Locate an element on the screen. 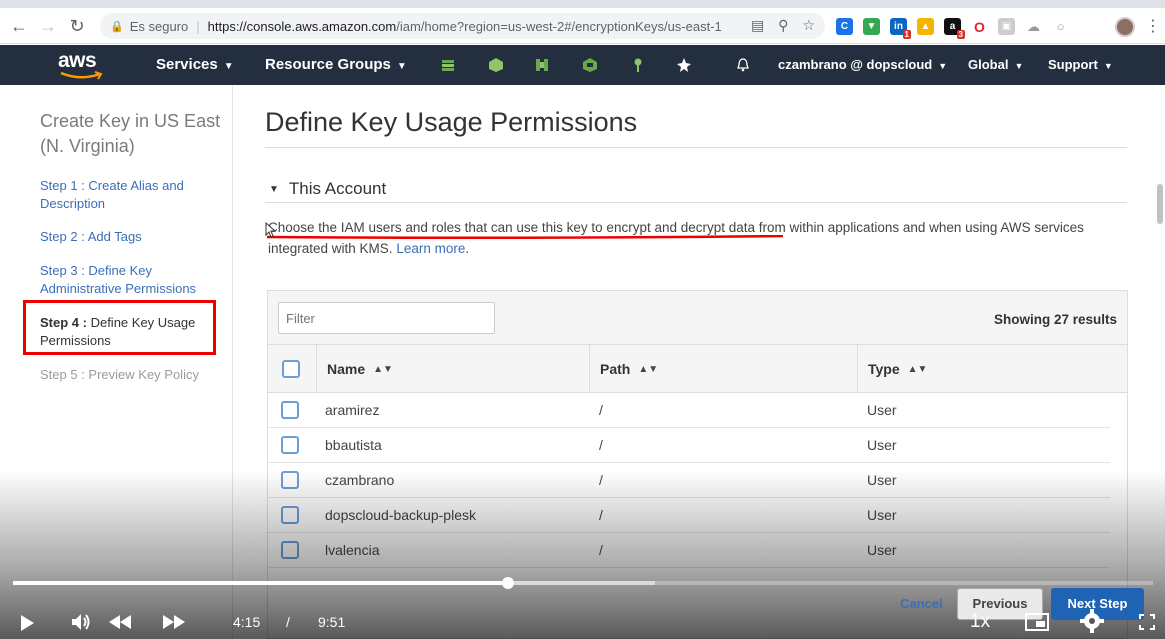 Image resolution: width=1165 pixels, height=639 pixels. extension-icon: ▣ is located at coordinates (1006, 26).